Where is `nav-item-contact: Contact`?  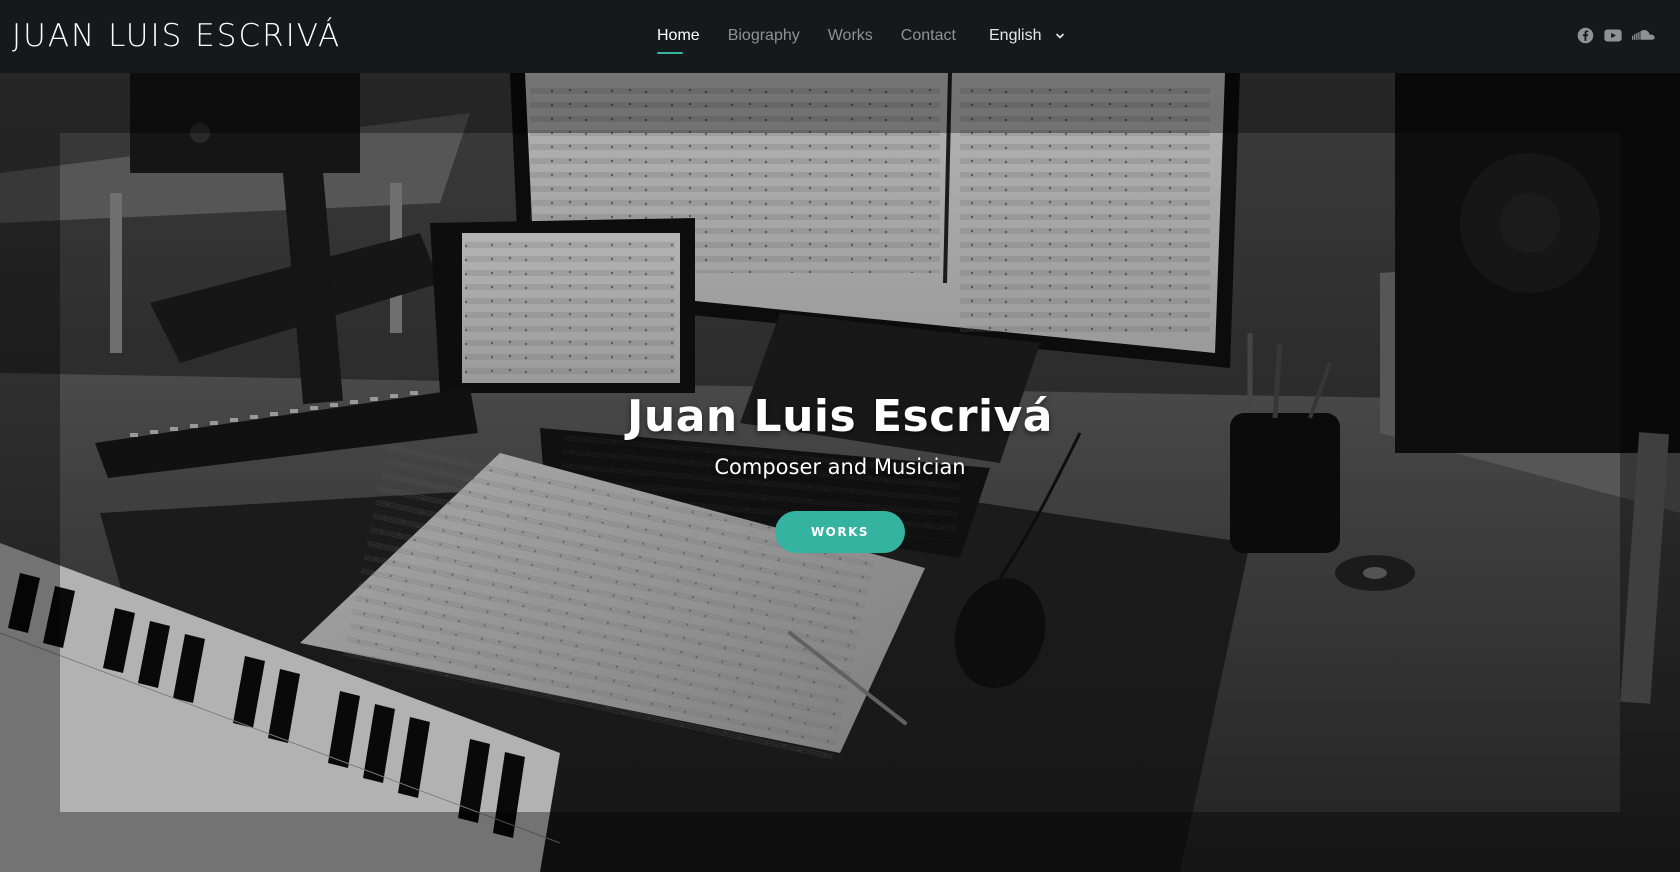 nav-item-contact: Contact is located at coordinates (928, 36).